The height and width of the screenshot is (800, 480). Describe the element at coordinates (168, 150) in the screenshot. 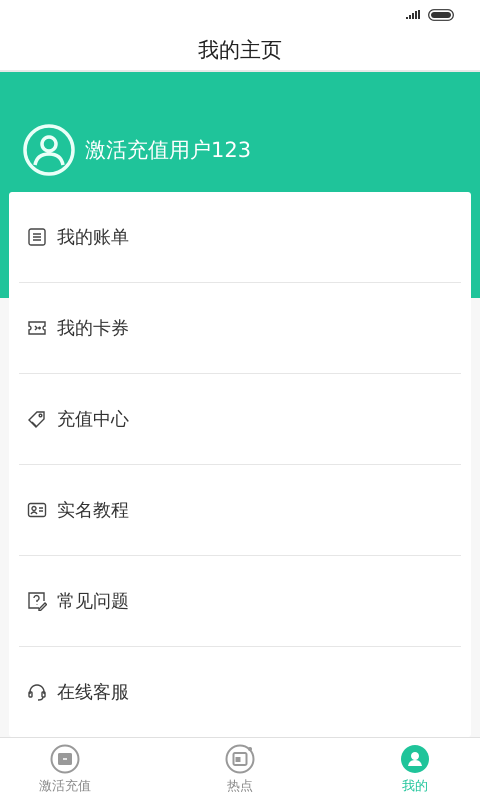

I see `user-name: 激活充值用户123` at that location.